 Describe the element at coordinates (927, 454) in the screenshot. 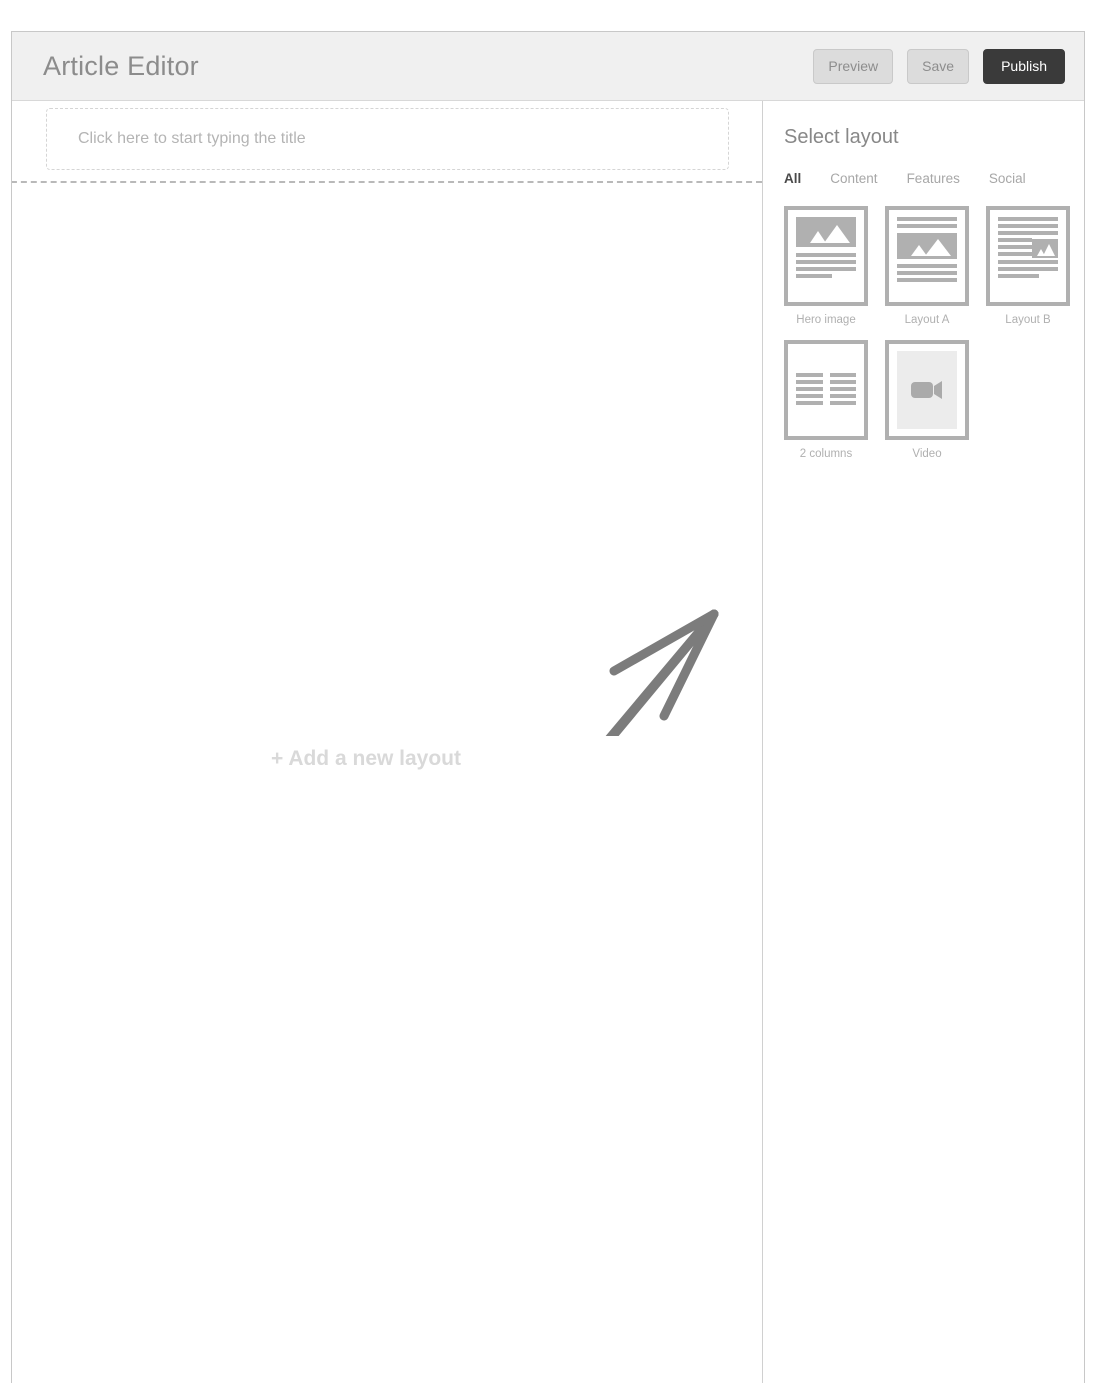

I see `layout-option-label: Video` at that location.